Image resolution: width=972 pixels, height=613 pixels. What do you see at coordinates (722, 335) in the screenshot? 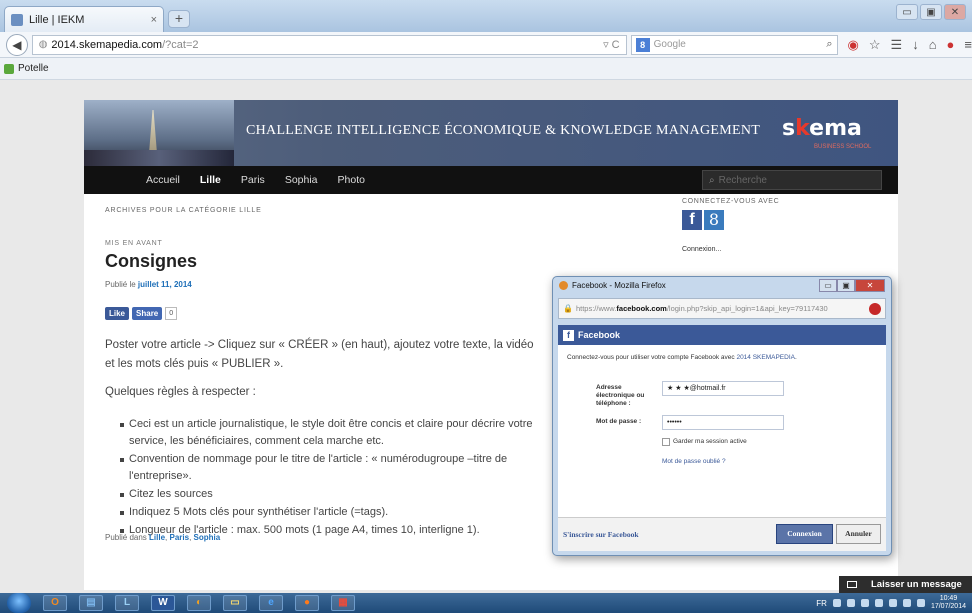
I see `facebook-header: f Facebook` at bounding box center [722, 335].